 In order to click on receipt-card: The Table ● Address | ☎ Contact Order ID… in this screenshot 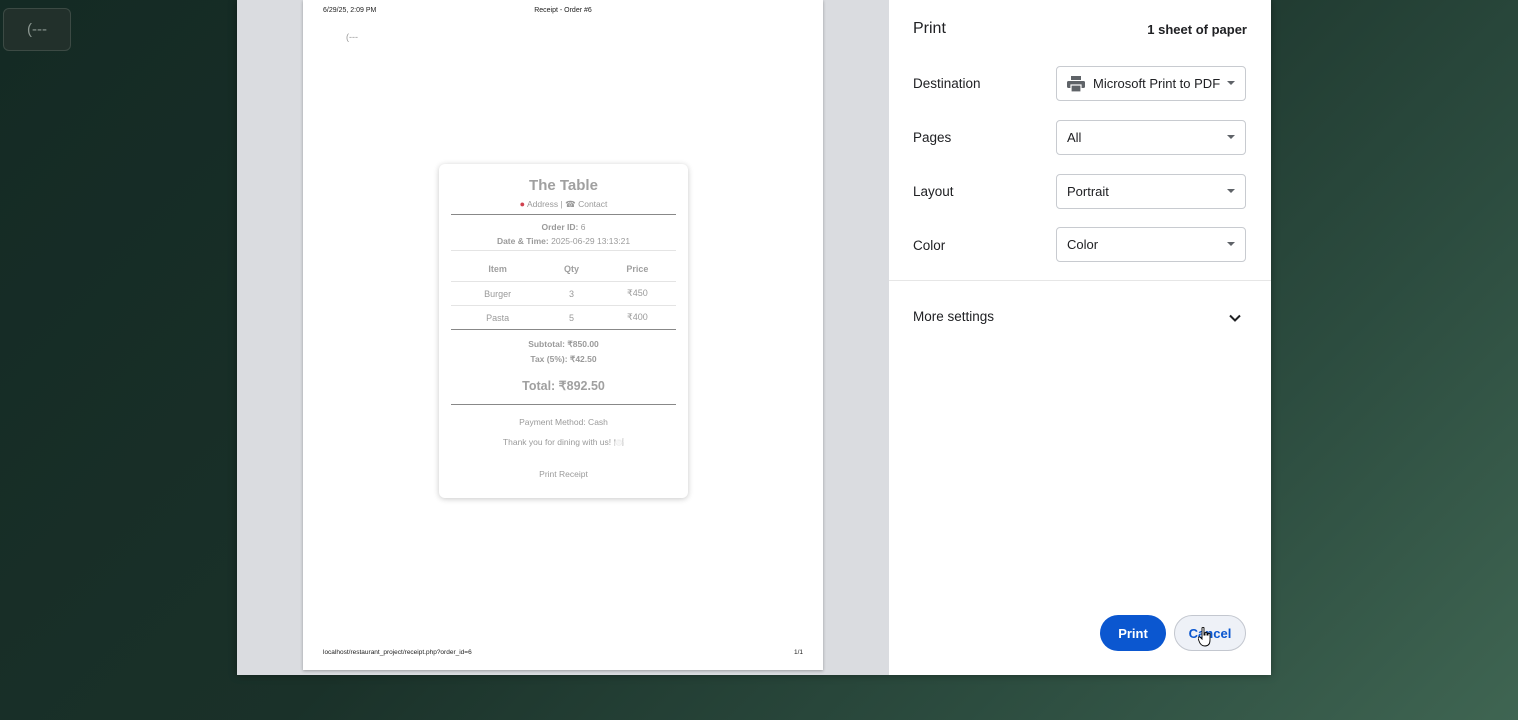, I will do `click(563, 331)`.